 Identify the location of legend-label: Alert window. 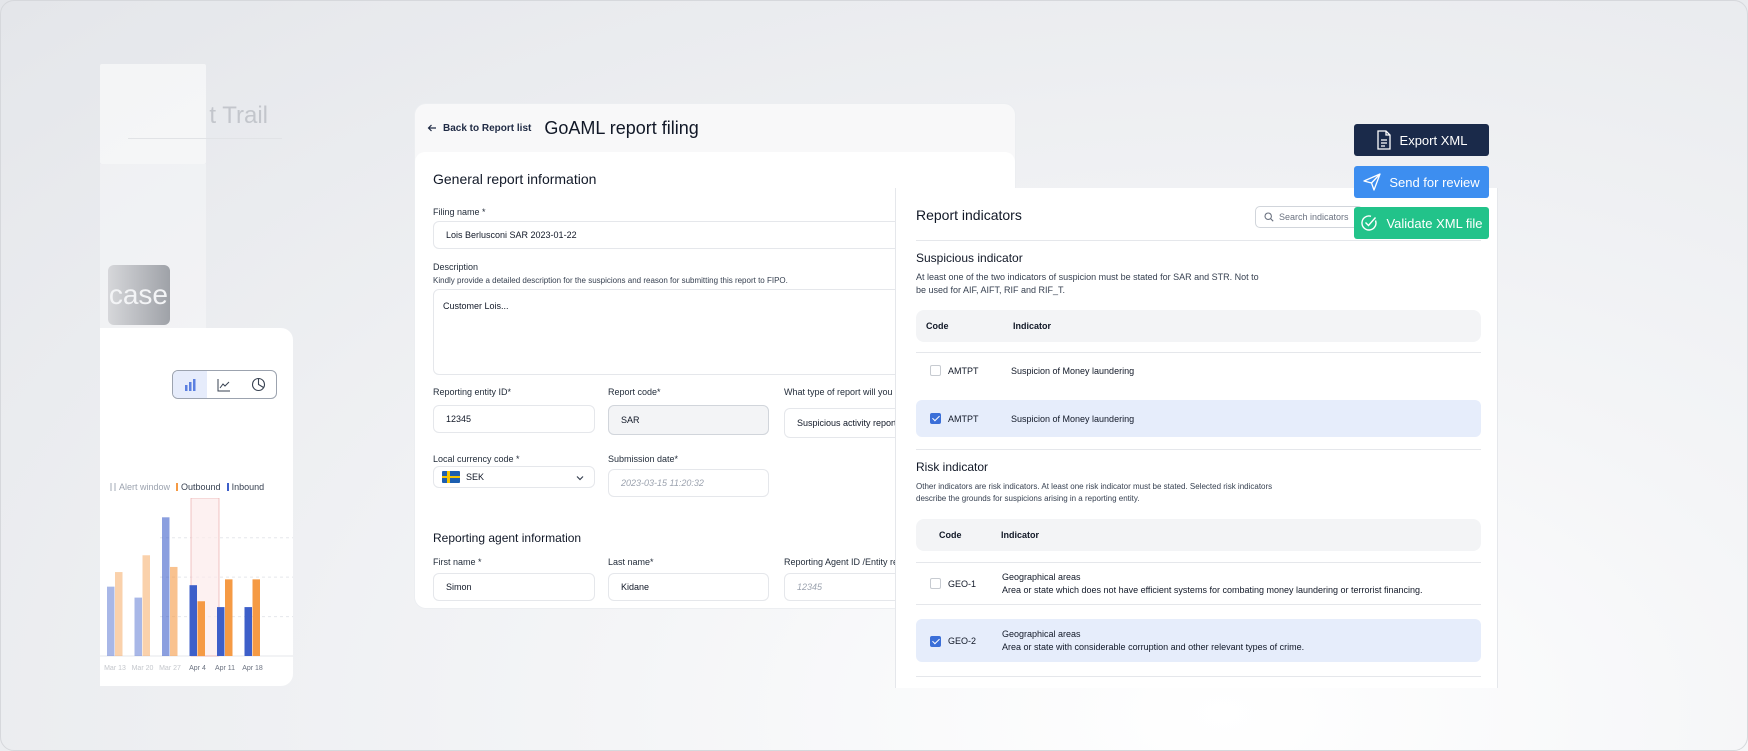
(145, 487).